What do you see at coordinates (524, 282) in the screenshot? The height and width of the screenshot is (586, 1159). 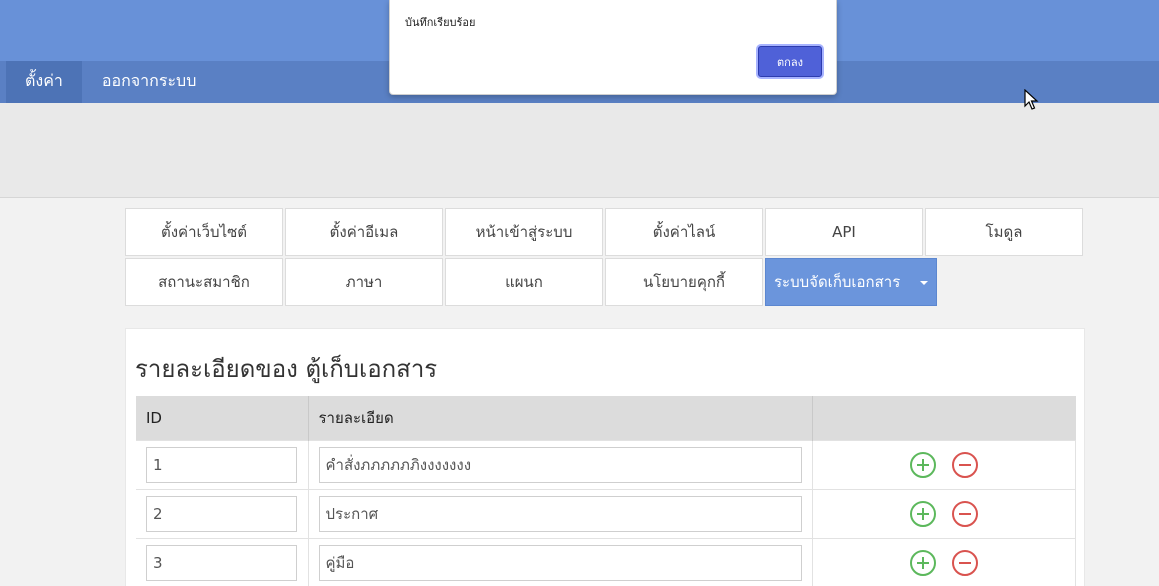 I see `tab-department: แผนก` at bounding box center [524, 282].